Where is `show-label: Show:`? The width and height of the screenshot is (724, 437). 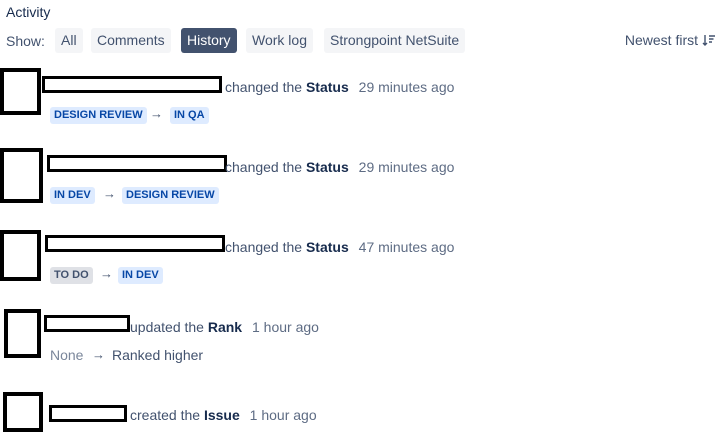 show-label: Show: is located at coordinates (25, 41).